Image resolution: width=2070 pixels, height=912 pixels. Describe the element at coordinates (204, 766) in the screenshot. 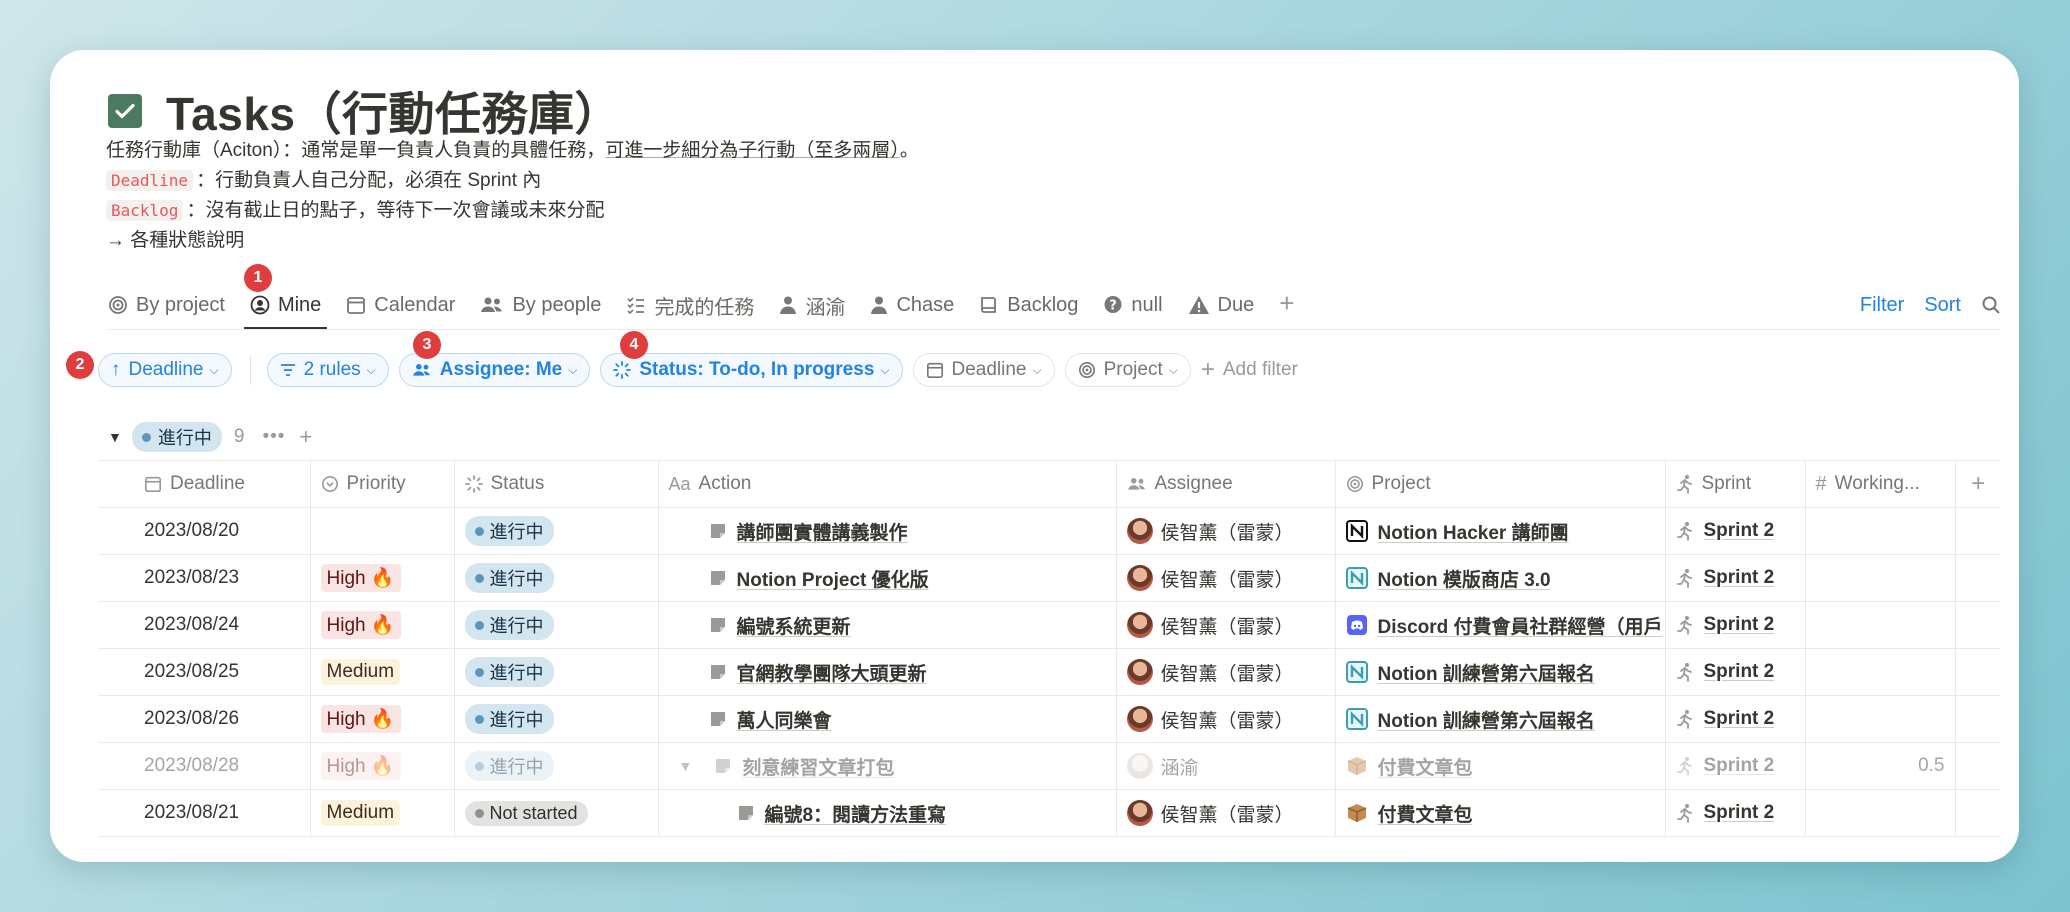

I see `cell-deadline: 2023/08/28` at that location.